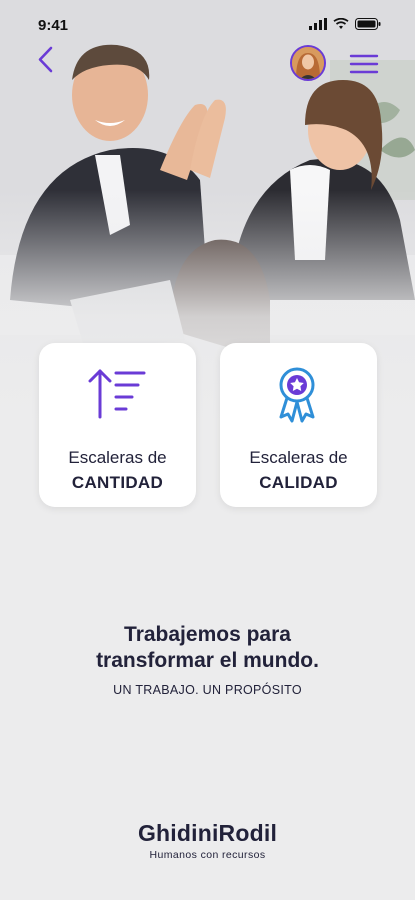 This screenshot has height=900, width=415. I want to click on award-ribbon-icon, so click(296, 395).